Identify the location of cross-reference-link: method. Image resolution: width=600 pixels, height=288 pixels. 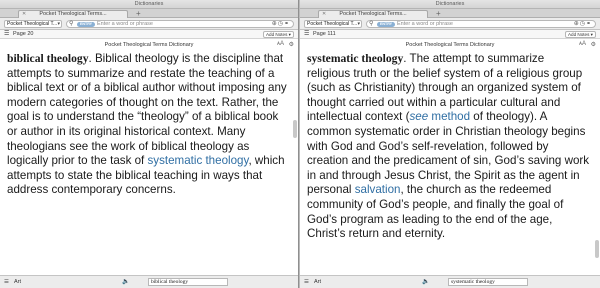
(450, 116).